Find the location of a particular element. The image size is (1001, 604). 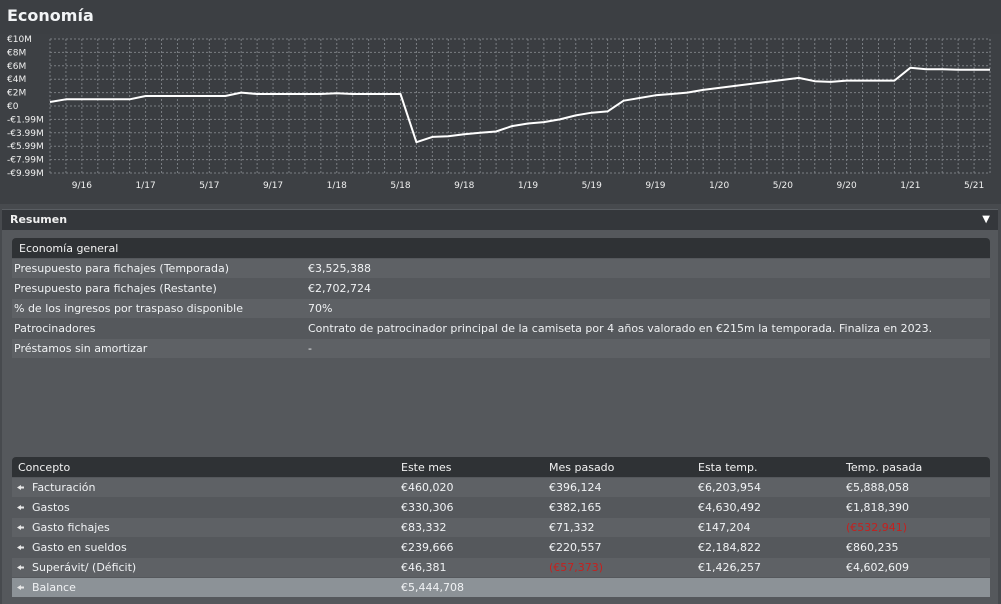

table-row-balance: Balance €5,444,708 is located at coordinates (501, 587).